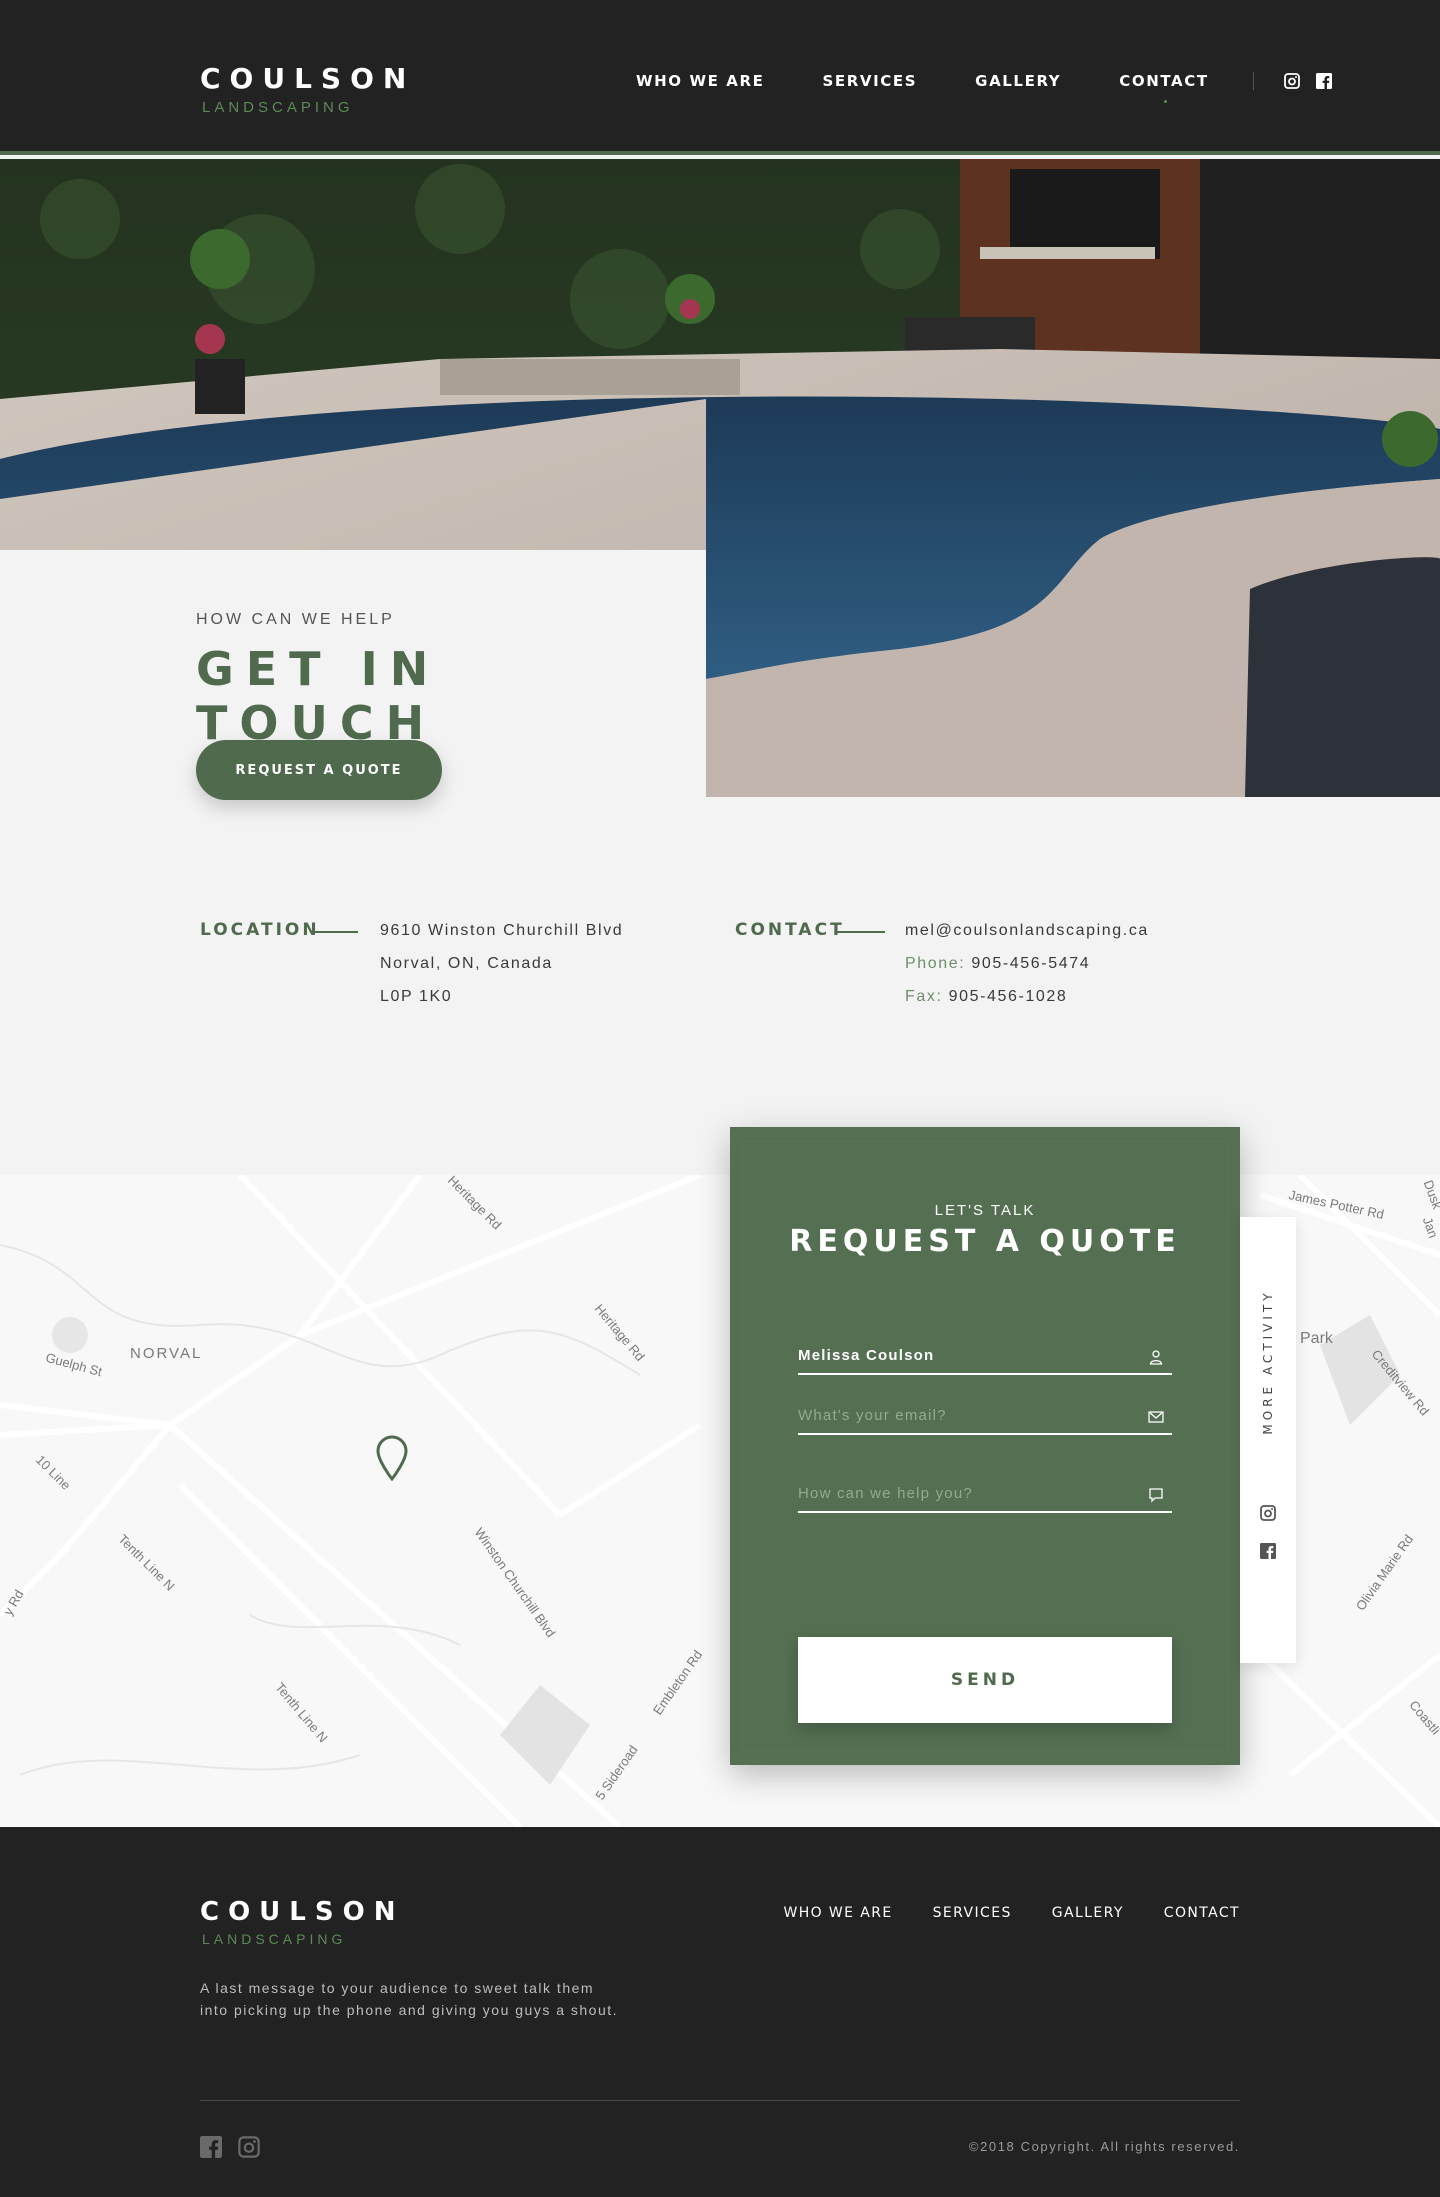 The width and height of the screenshot is (1440, 2197). I want to click on main-nav: WHO WE ARE SERVICES GALLERY CONTACT, so click(984, 87).